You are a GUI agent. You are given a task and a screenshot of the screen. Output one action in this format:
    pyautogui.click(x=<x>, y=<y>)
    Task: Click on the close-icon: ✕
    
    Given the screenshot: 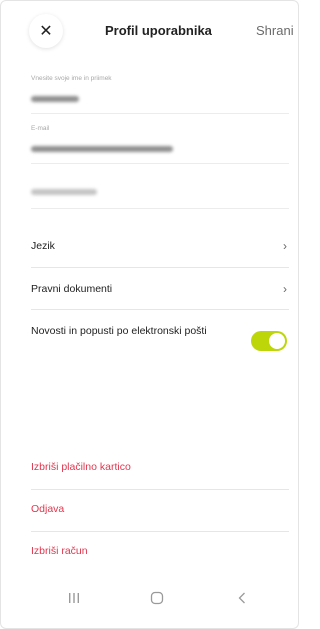 What is the action you would take?
    pyautogui.click(x=46, y=31)
    